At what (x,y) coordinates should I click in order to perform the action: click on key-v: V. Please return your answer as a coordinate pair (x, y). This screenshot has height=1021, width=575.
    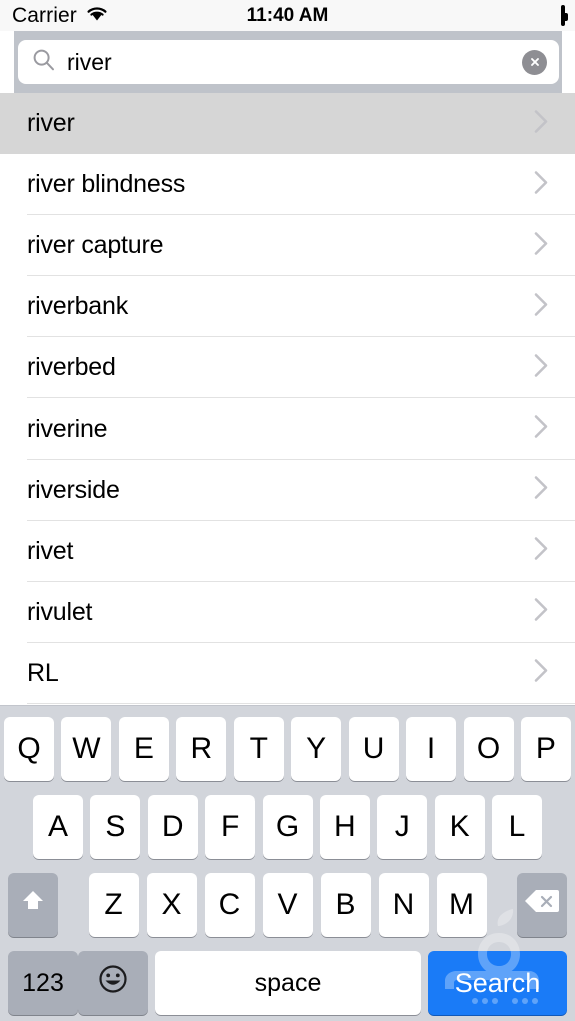
    Looking at the image, I should click on (287, 905).